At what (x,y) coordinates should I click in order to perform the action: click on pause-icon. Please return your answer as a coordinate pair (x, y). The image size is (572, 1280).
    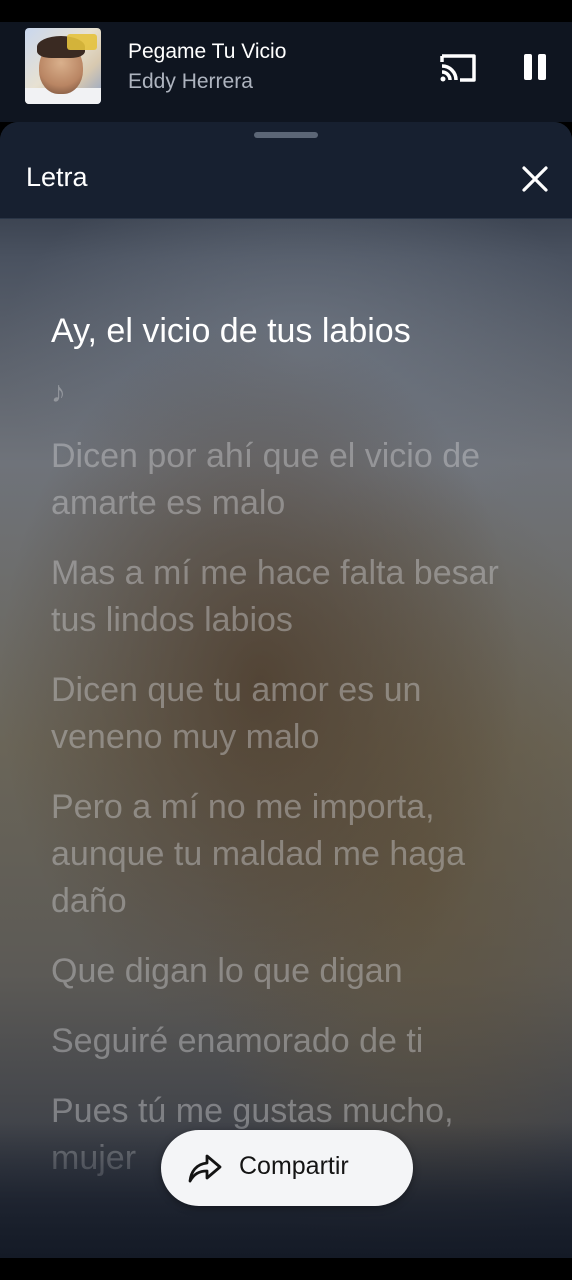
    Looking at the image, I should click on (535, 67).